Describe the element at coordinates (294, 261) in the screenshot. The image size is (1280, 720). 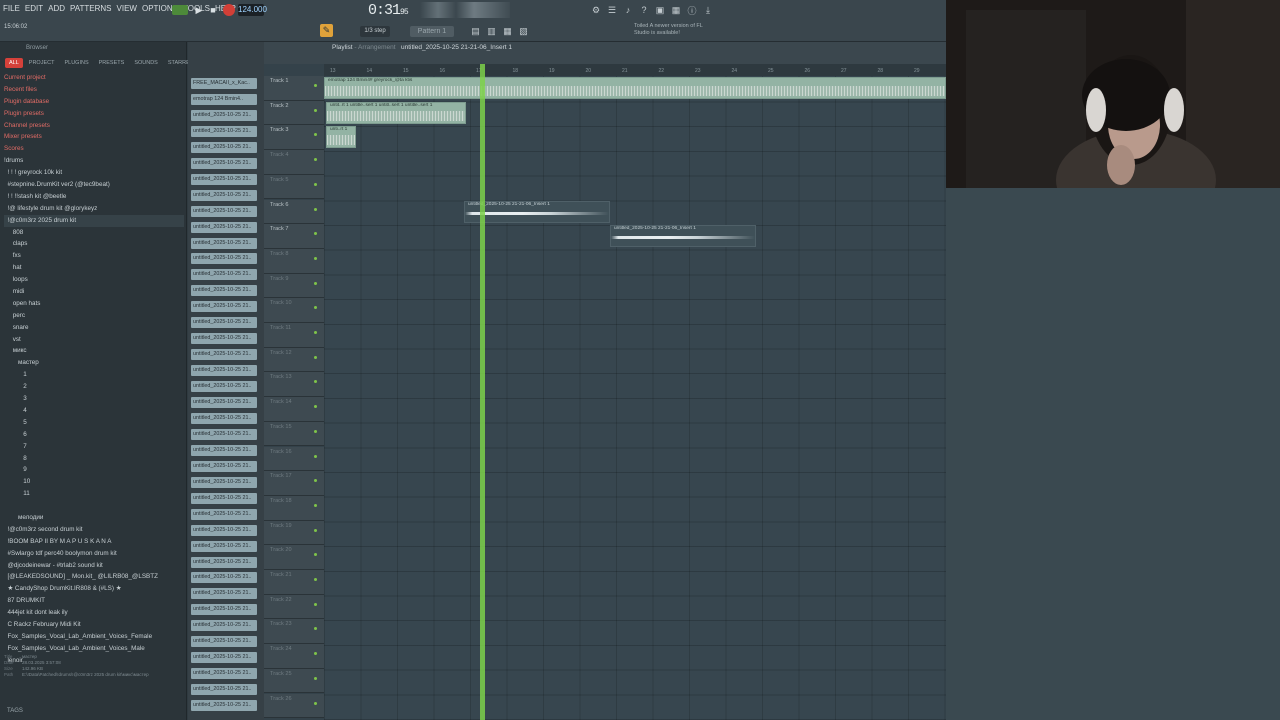
I see `track-header: Track 8` at that location.